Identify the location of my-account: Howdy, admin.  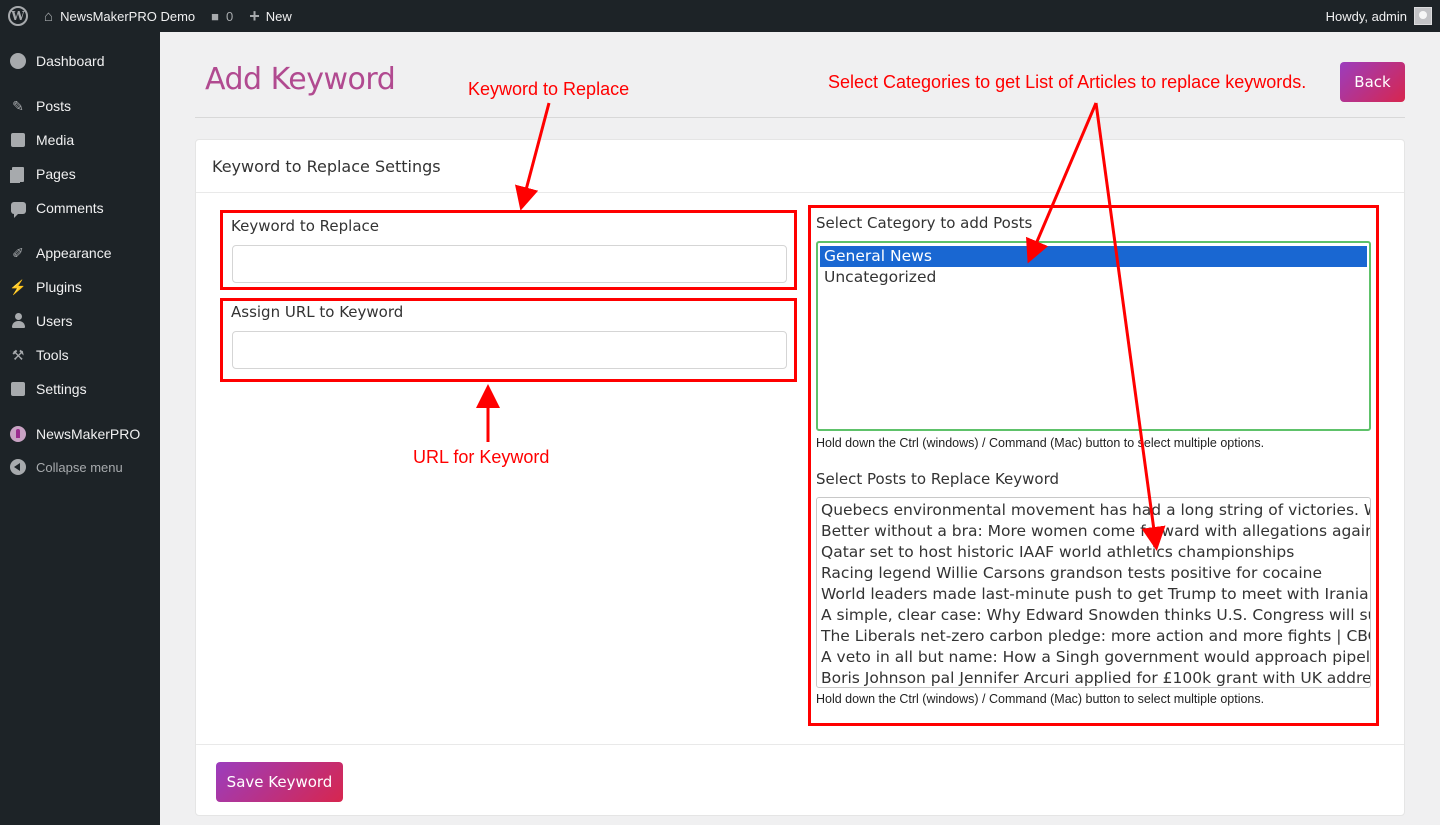
(1383, 16).